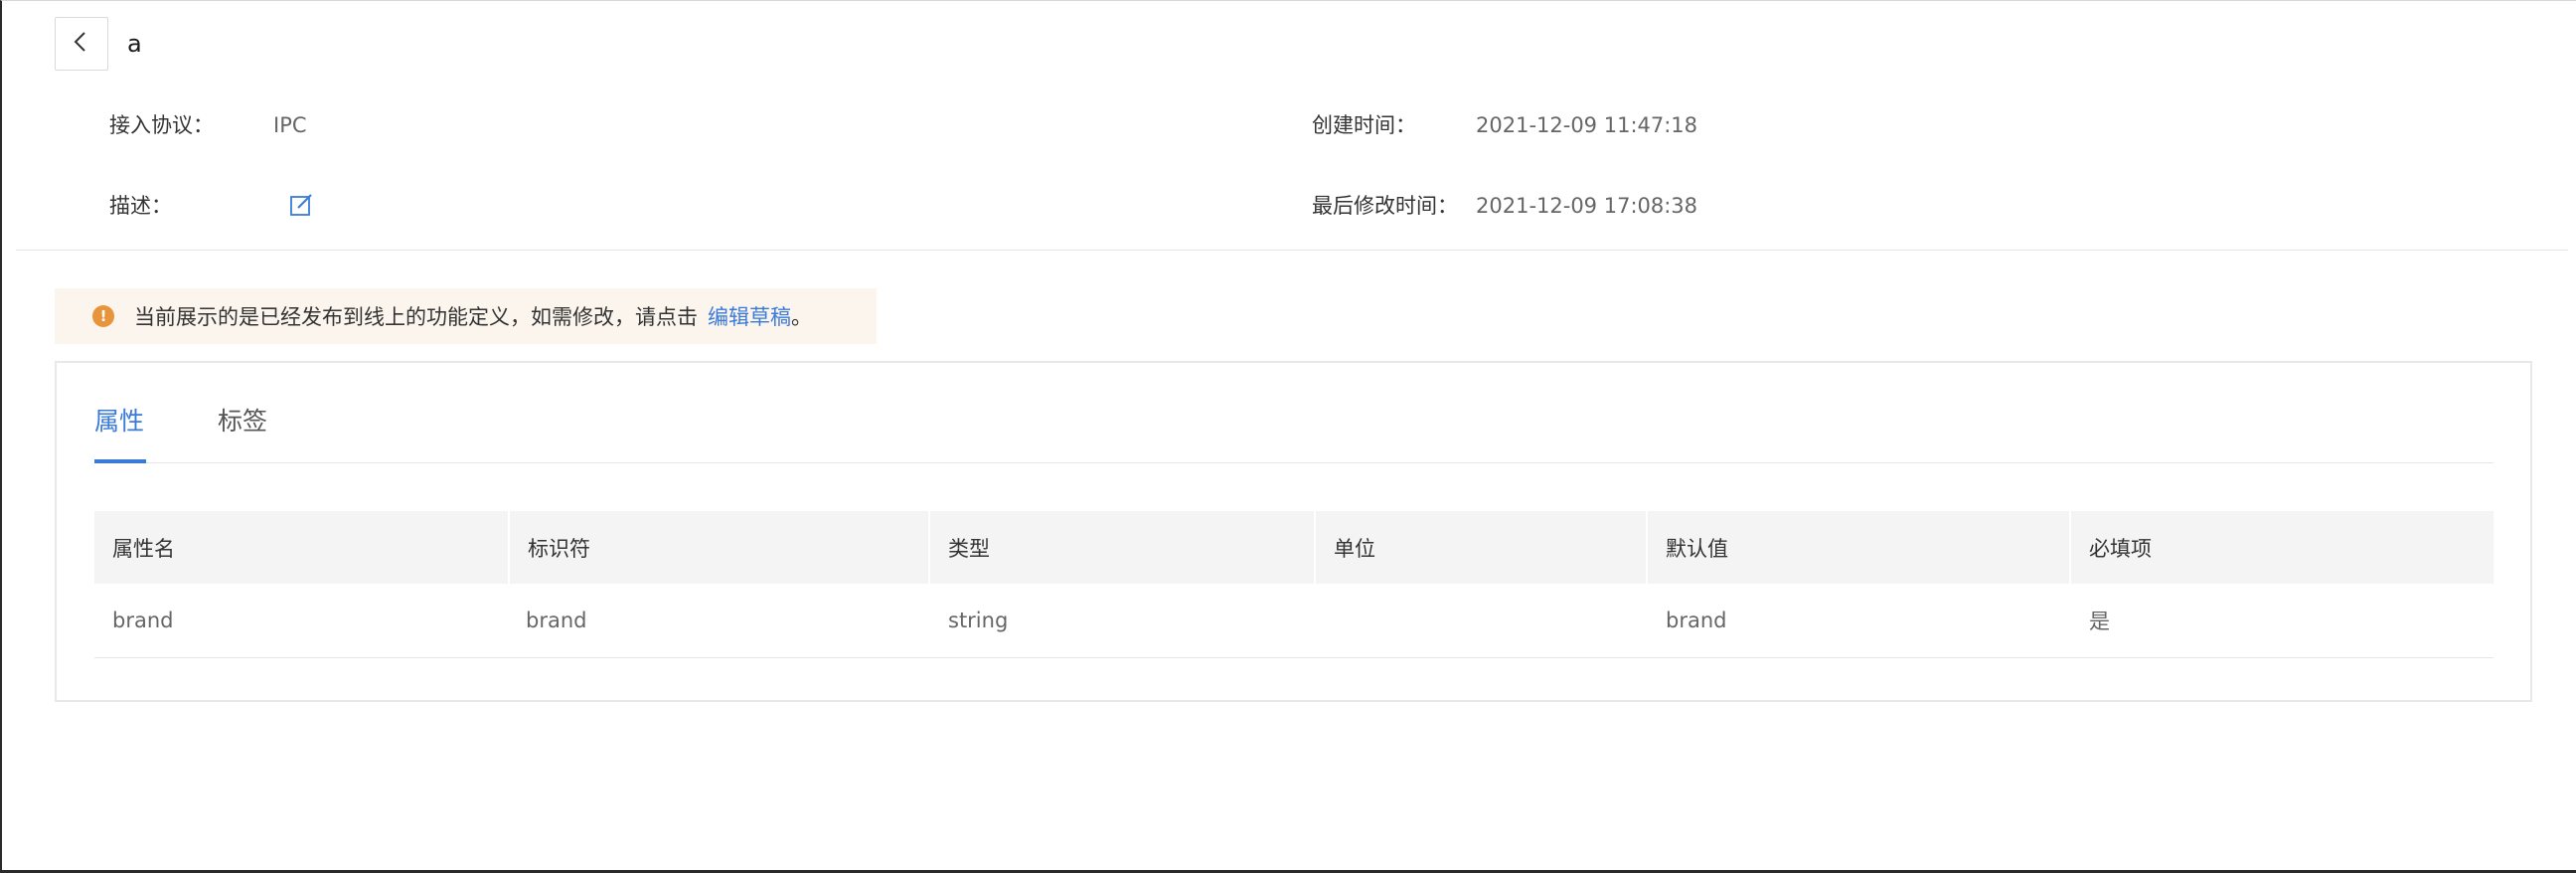 This screenshot has width=2576, height=873. I want to click on notice-text: 当前展示的是已经发布到线上的功能定义，如需修改，请点击, so click(416, 317).